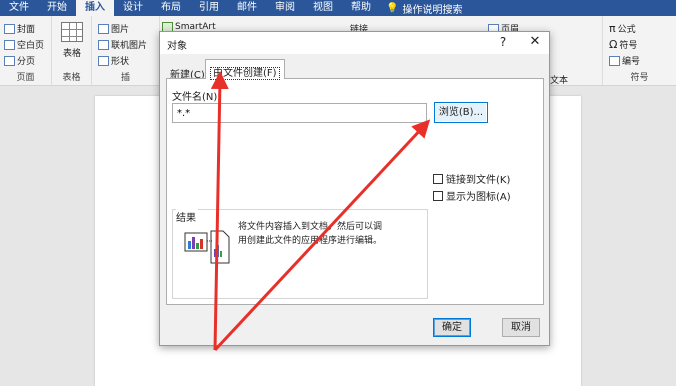  Describe the element at coordinates (19, 8) in the screenshot. I see `tab-file: 文件` at that location.